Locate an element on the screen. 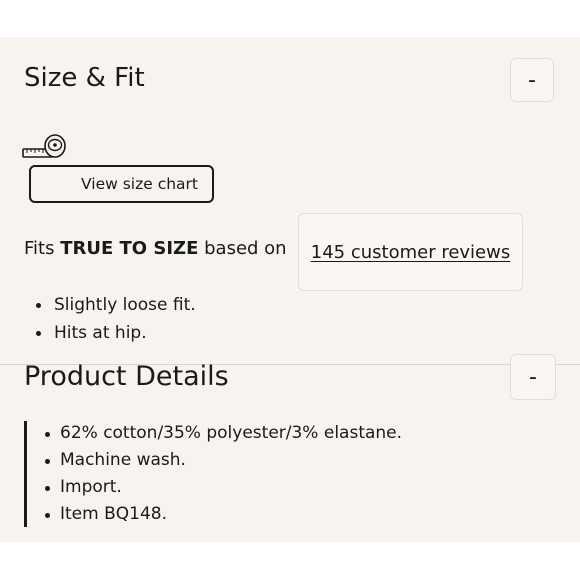 The height and width of the screenshot is (580, 580). fit-notes-list: Slightly loose fit. Hits at hip. is located at coordinates (110, 319).